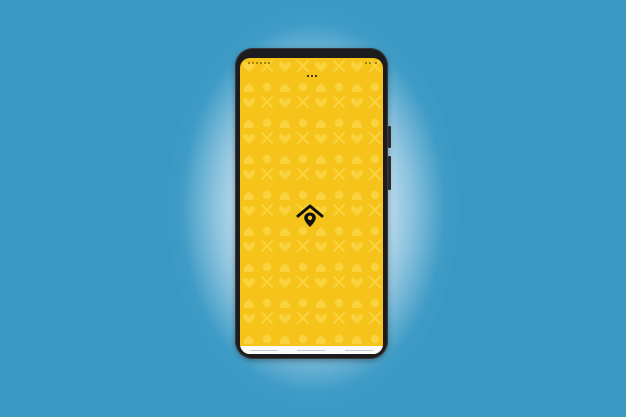  Describe the element at coordinates (389, 137) in the screenshot. I see `power-button` at that location.